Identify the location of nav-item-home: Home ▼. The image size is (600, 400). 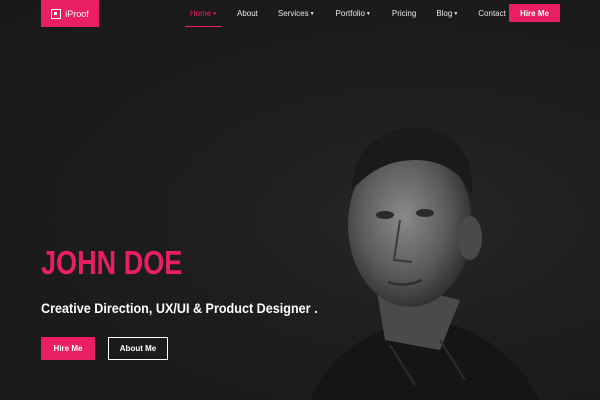
(203, 13).